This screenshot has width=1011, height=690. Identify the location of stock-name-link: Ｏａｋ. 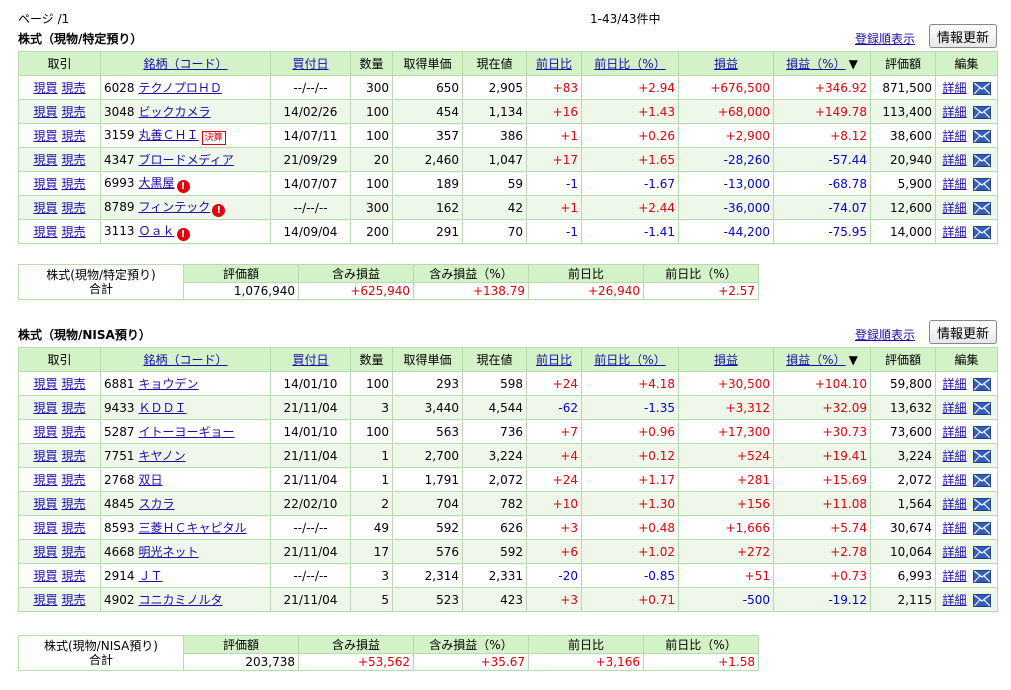
(157, 231).